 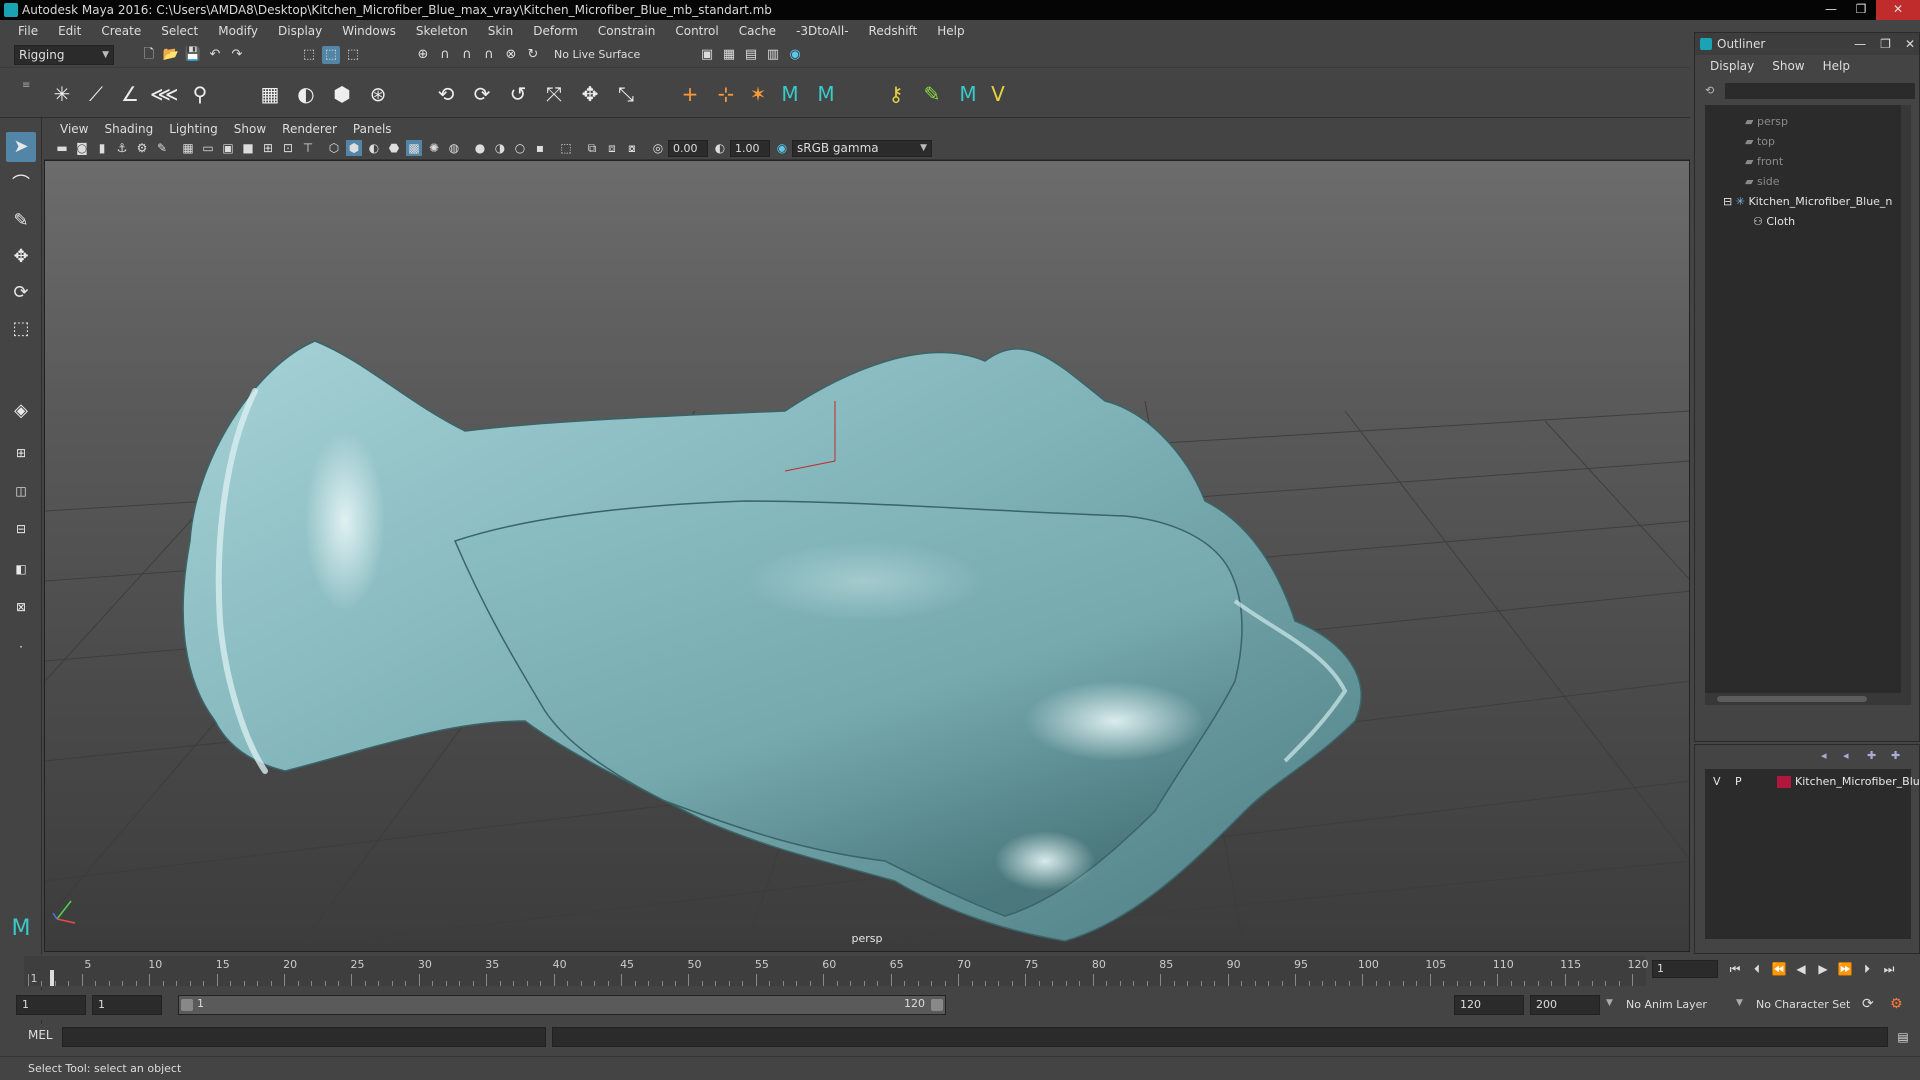 I want to click on anti-aliasing-icon: ○, so click(x=520, y=148).